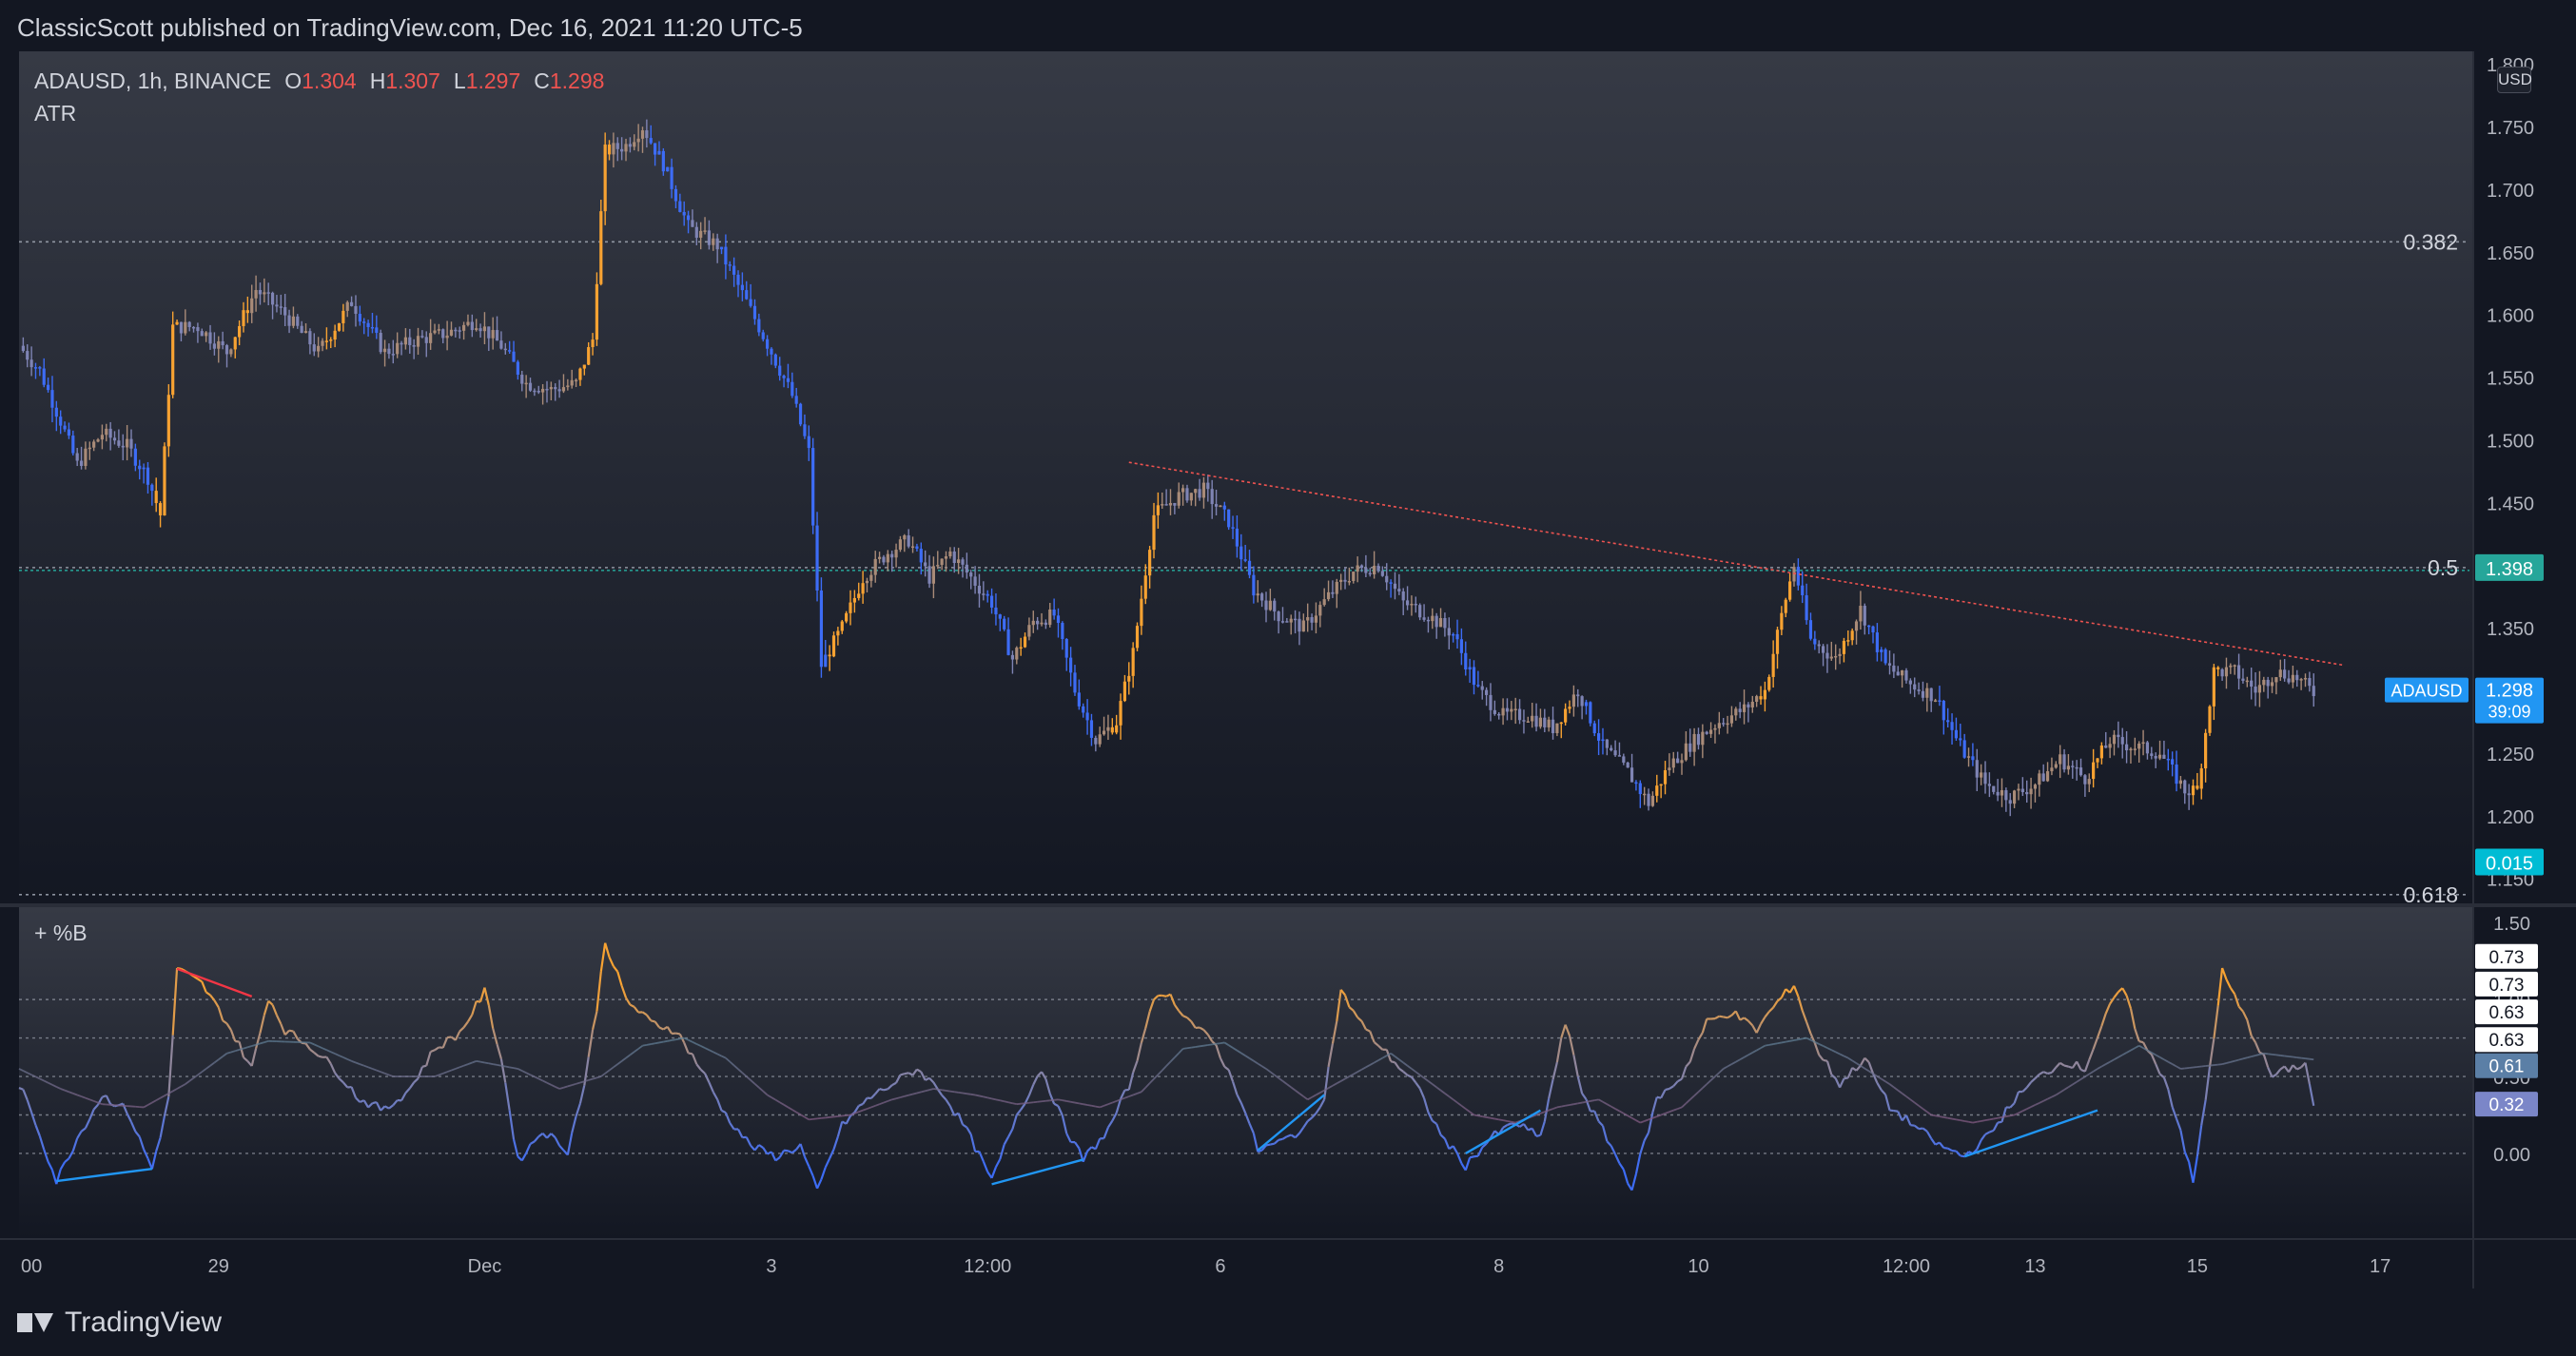 Image resolution: width=2576 pixels, height=1356 pixels. I want to click on atr-indicator-label: ATR, so click(55, 113).